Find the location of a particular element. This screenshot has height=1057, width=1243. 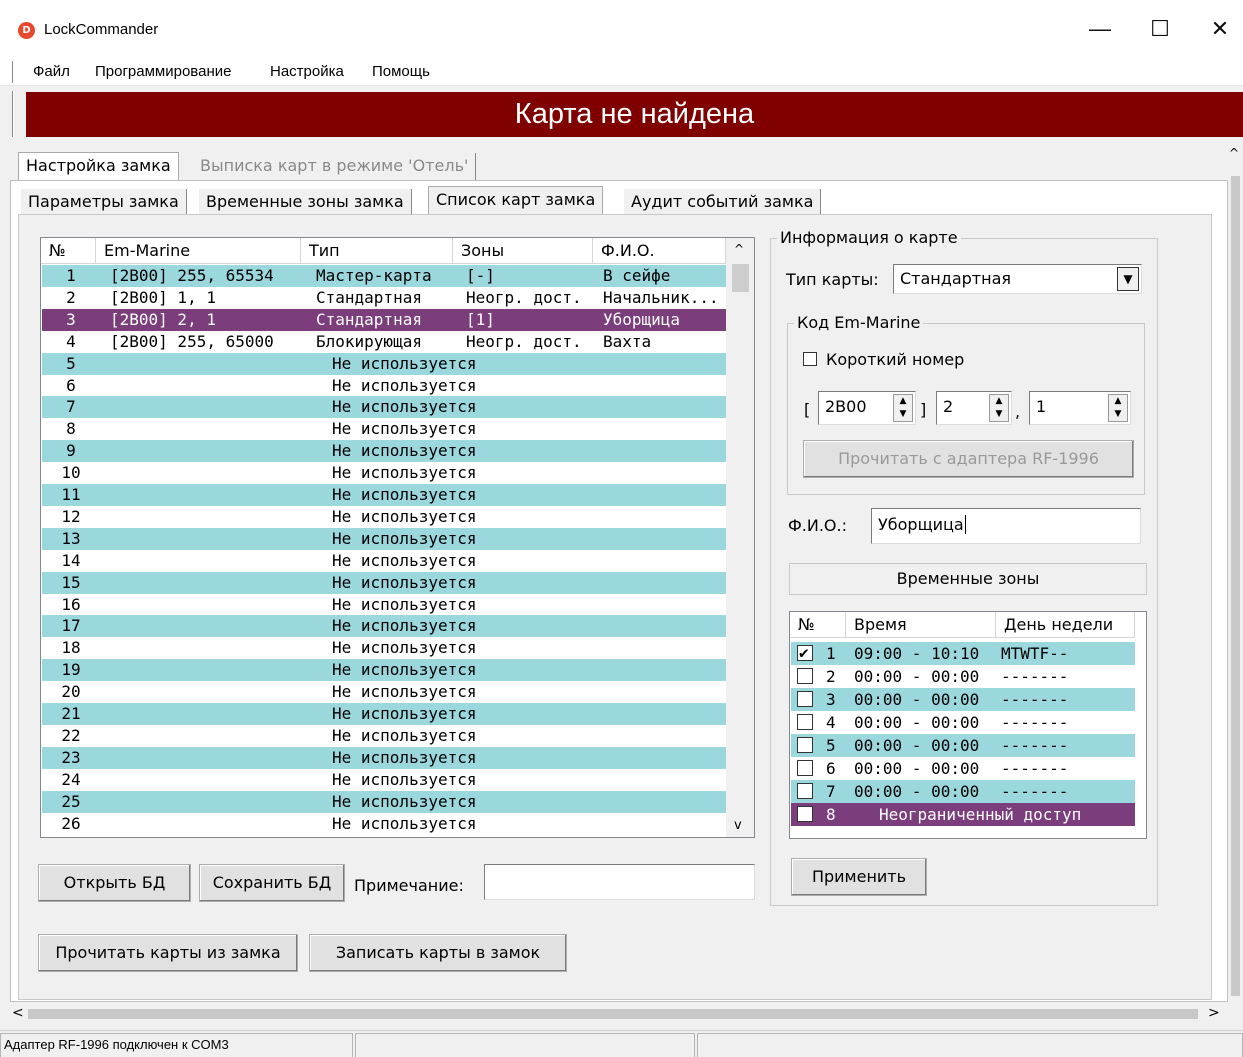

card-row: 7 Не используется is located at coordinates (384, 407).